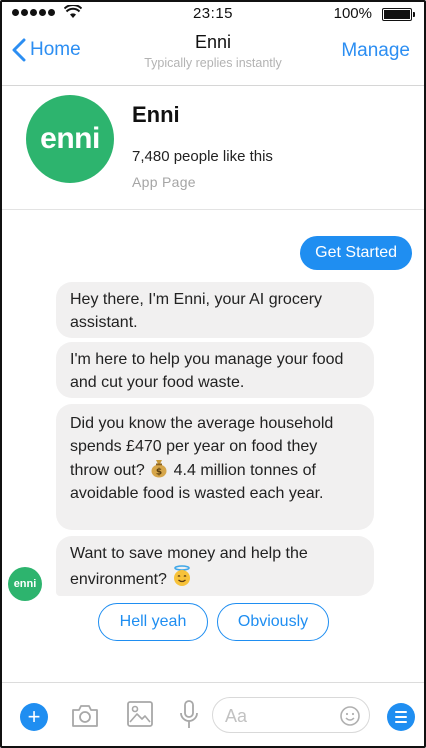 The image size is (426, 748). What do you see at coordinates (280, 716) in the screenshot?
I see `message-input` at bounding box center [280, 716].